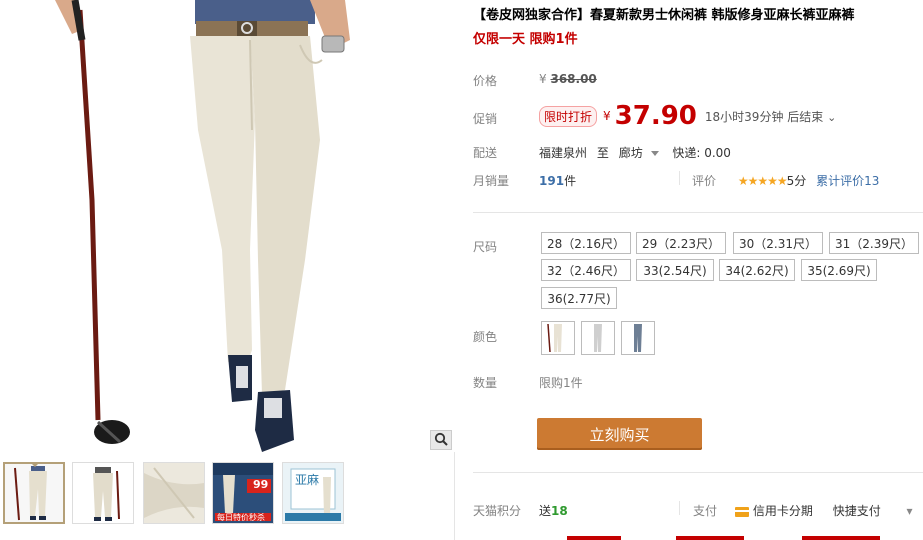 This screenshot has height=540, width=923. I want to click on thumbnail-3-image, so click(174, 493).